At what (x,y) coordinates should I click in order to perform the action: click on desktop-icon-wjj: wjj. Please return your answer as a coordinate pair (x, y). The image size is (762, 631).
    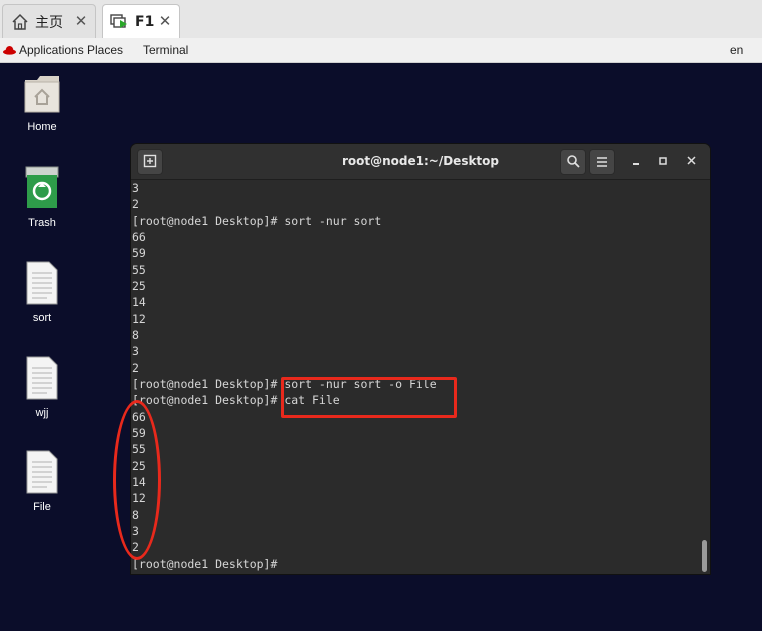
    Looking at the image, I should click on (42, 387).